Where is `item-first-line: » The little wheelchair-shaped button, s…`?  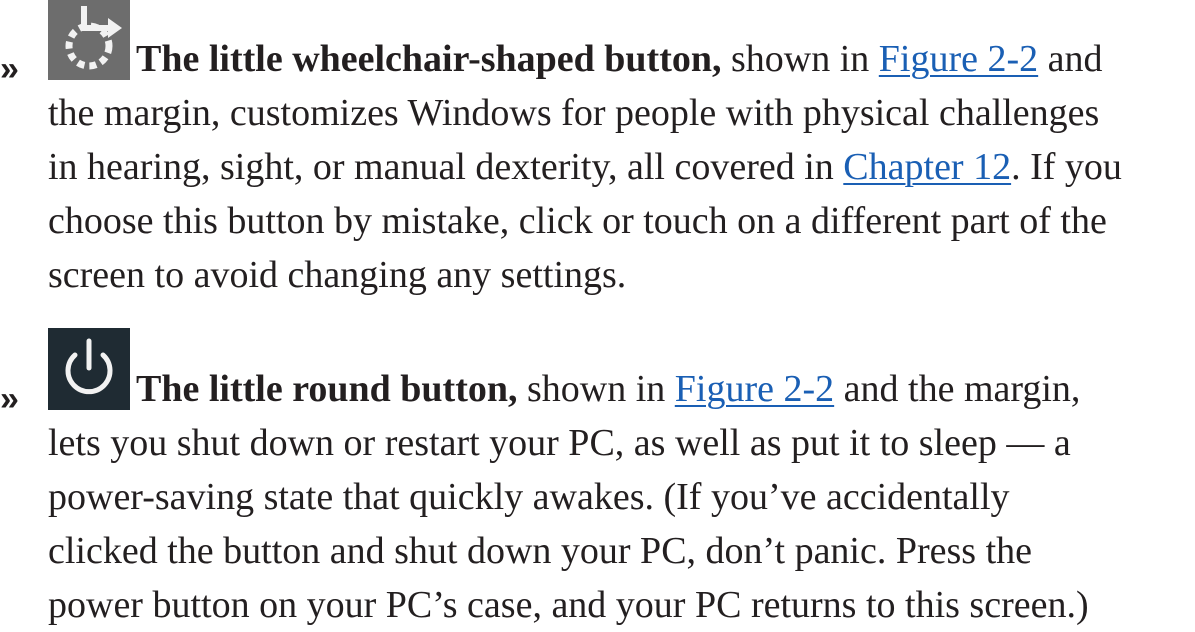
item-first-line: » The little wheelchair-shaped button, s… is located at coordinates (591, 43).